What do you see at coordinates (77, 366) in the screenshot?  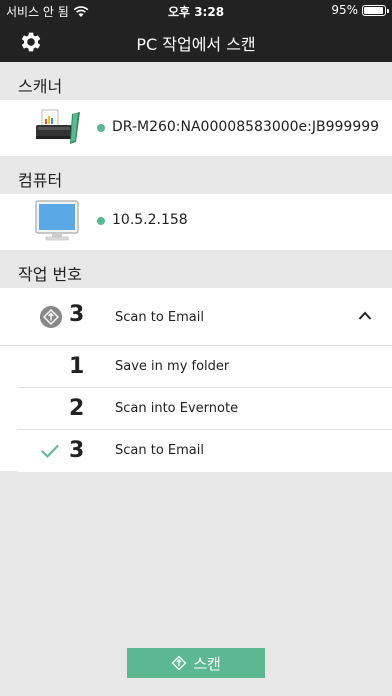 I see `job-item-number: 1` at bounding box center [77, 366].